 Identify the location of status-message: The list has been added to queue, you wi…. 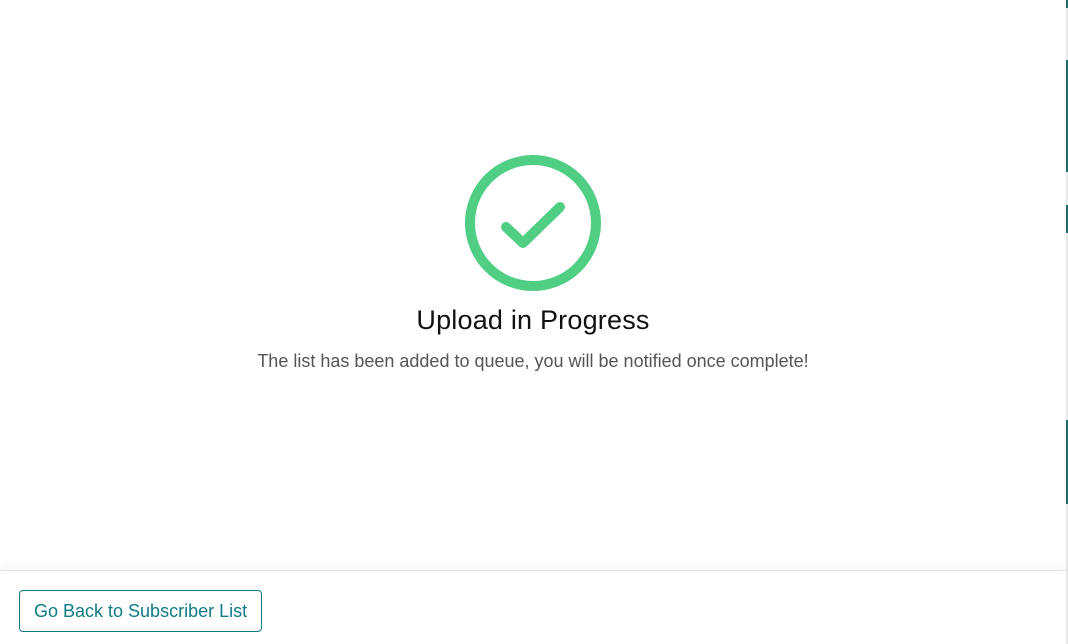
(533, 361).